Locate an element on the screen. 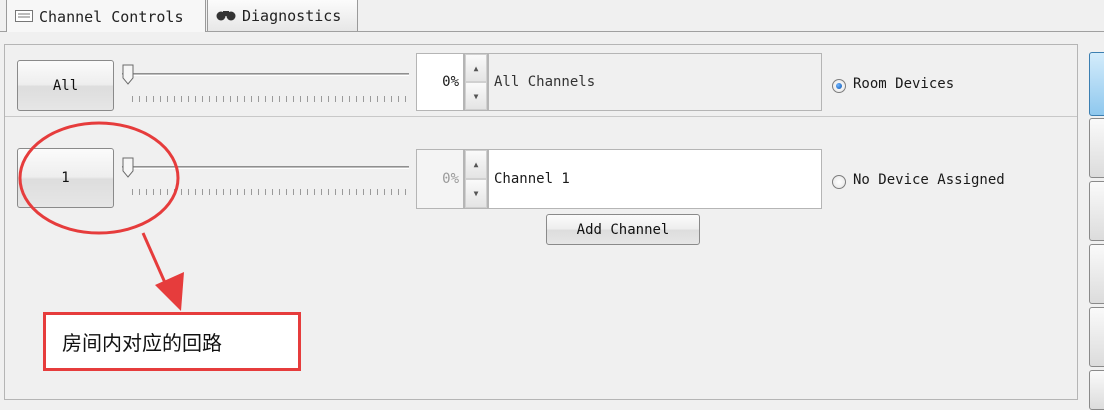  annotation-callout: 房间内对应的回路 is located at coordinates (172, 341).